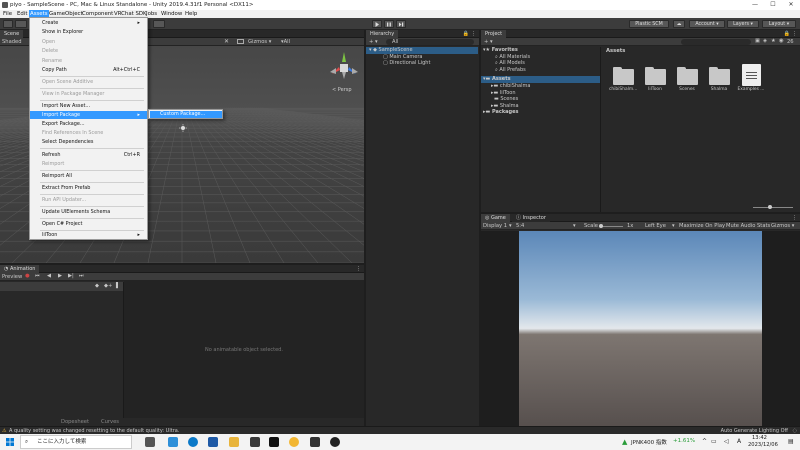 This screenshot has height=450, width=800. I want to click on record-icon: ●, so click(27, 276).